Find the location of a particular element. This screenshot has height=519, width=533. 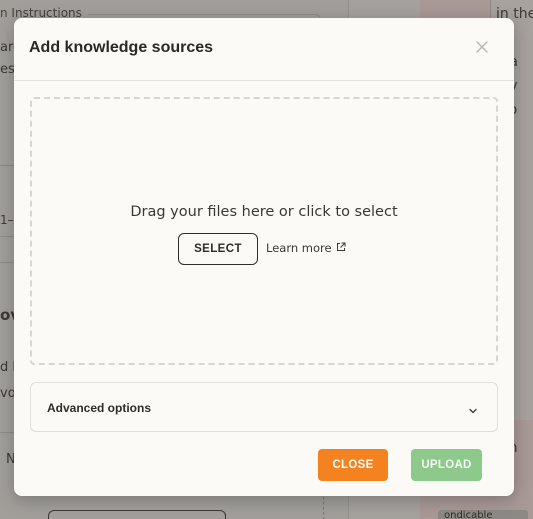

chevron-down-icon is located at coordinates (473, 408).